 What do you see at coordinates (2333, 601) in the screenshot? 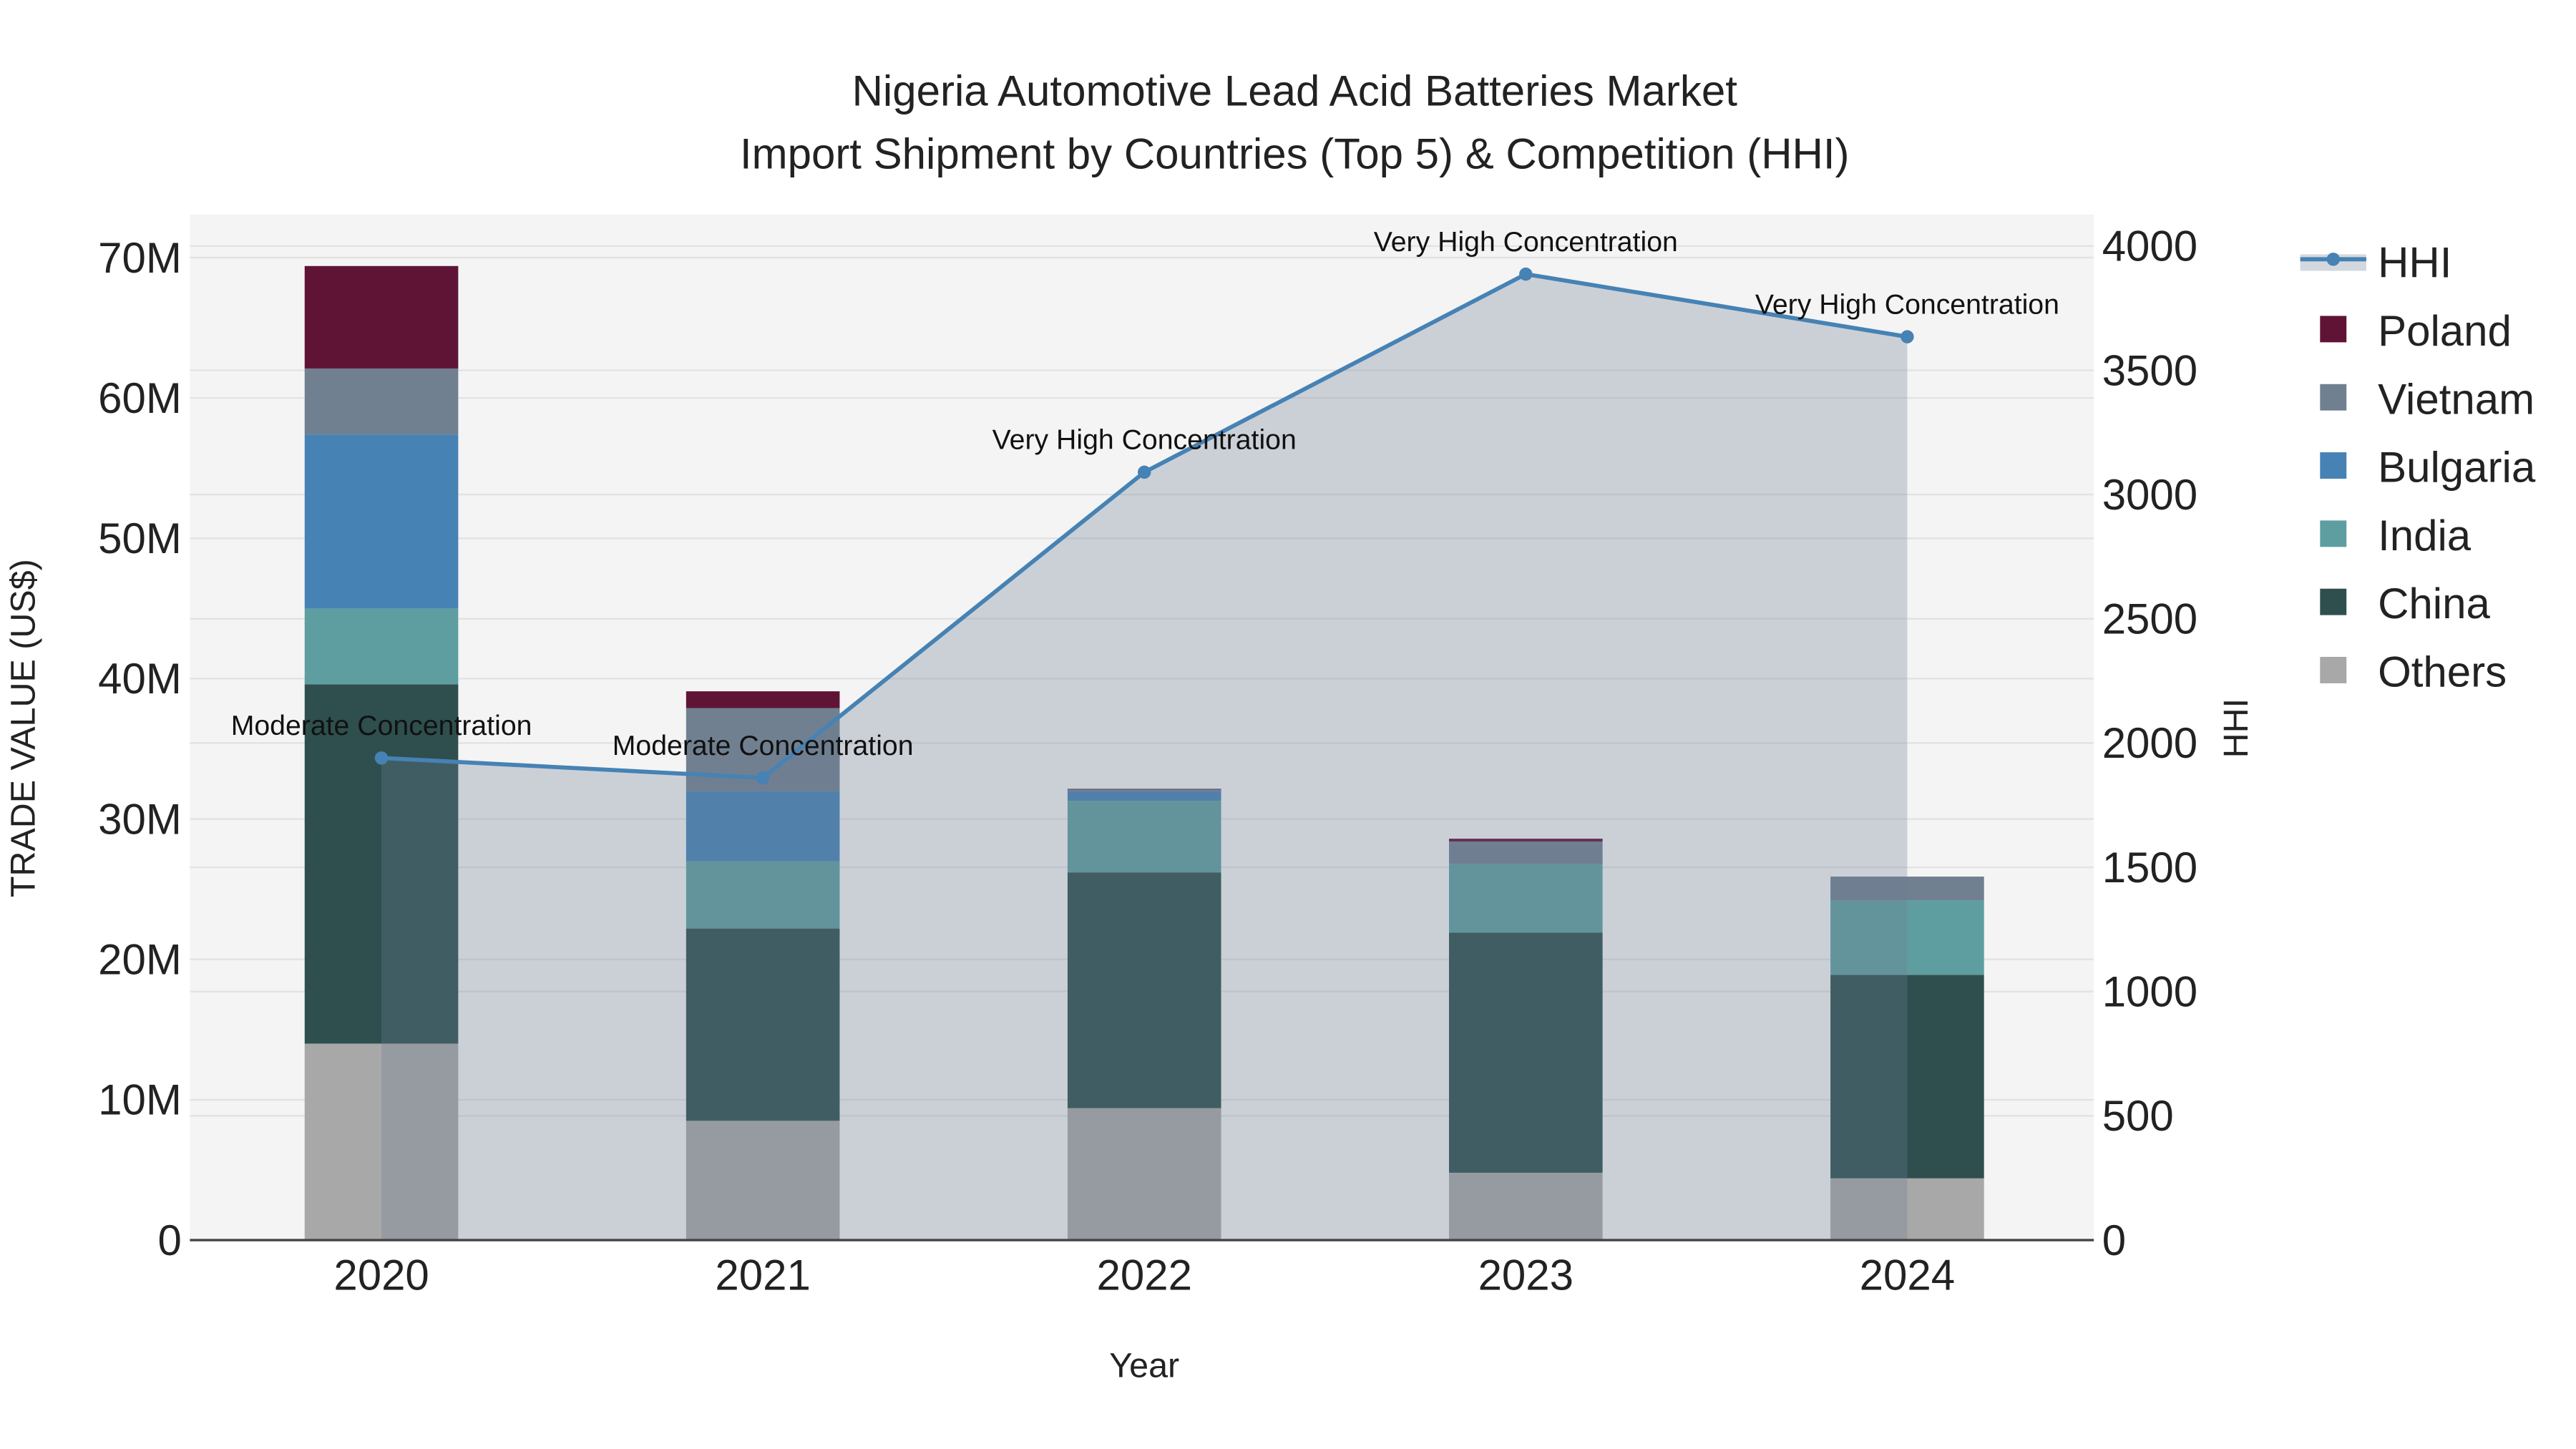
I see `legend-swatch-china` at bounding box center [2333, 601].